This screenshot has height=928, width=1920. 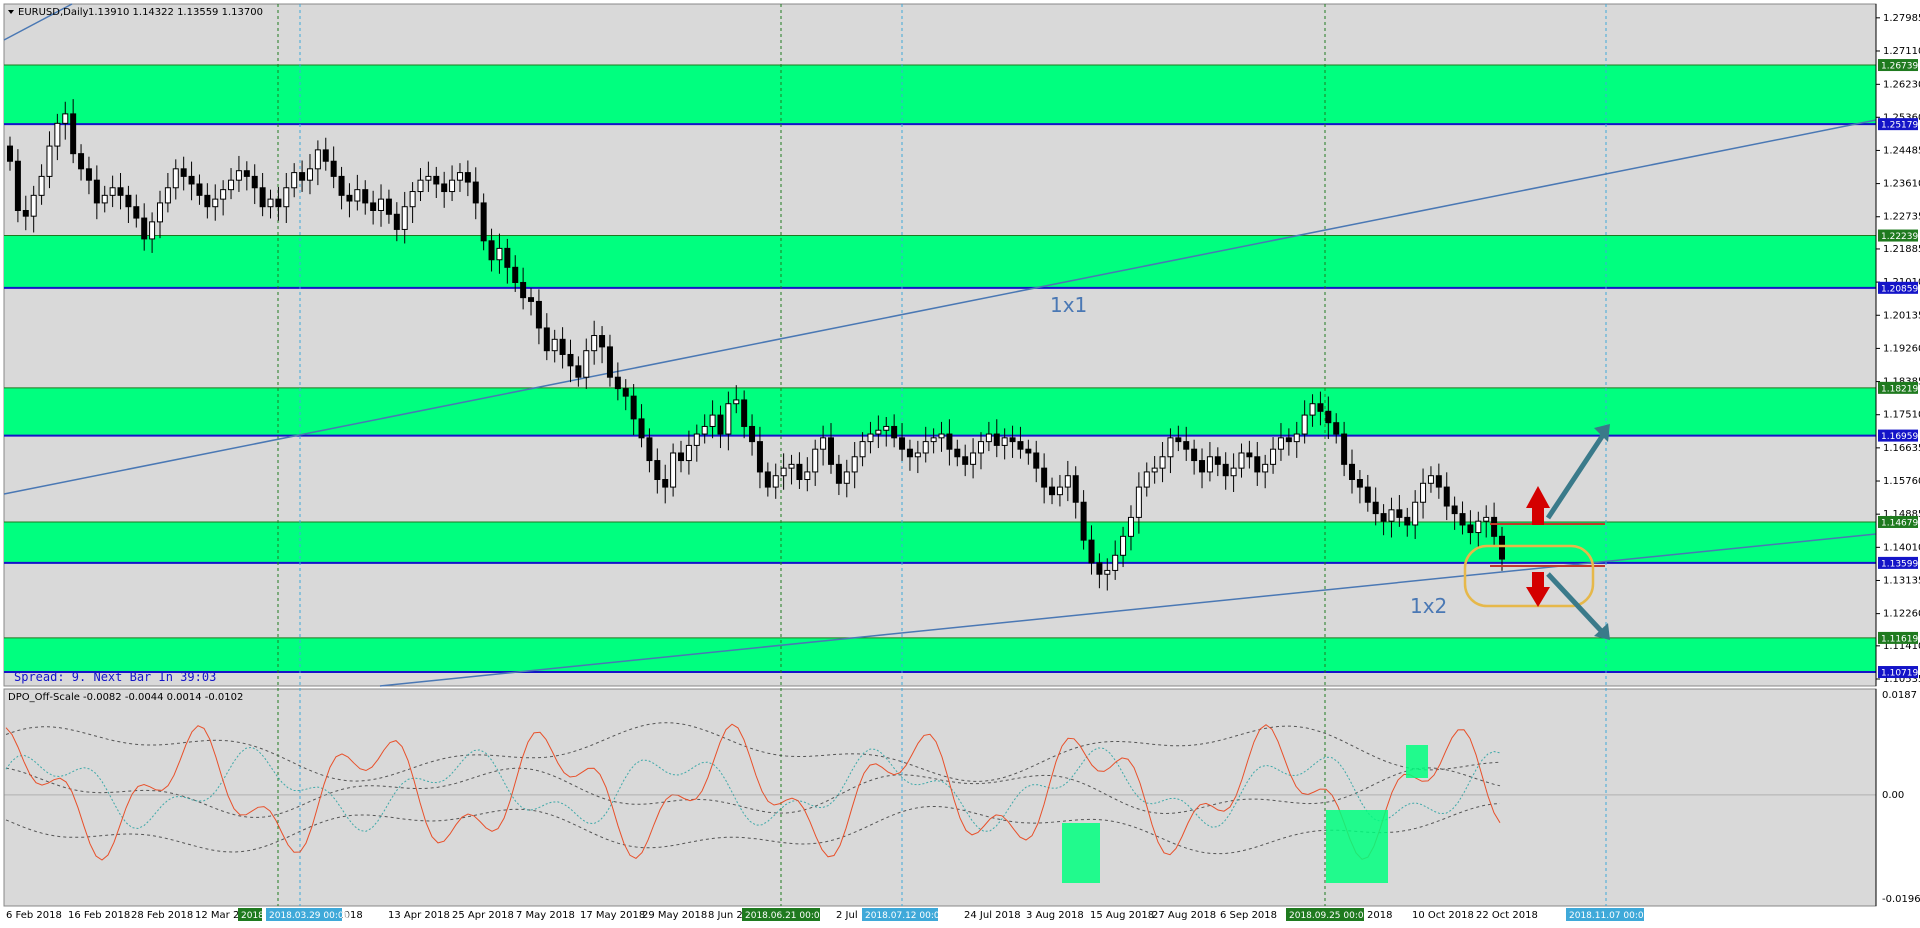 What do you see at coordinates (992, 915) in the screenshot?
I see `date-label: 24 Jul 2018` at bounding box center [992, 915].